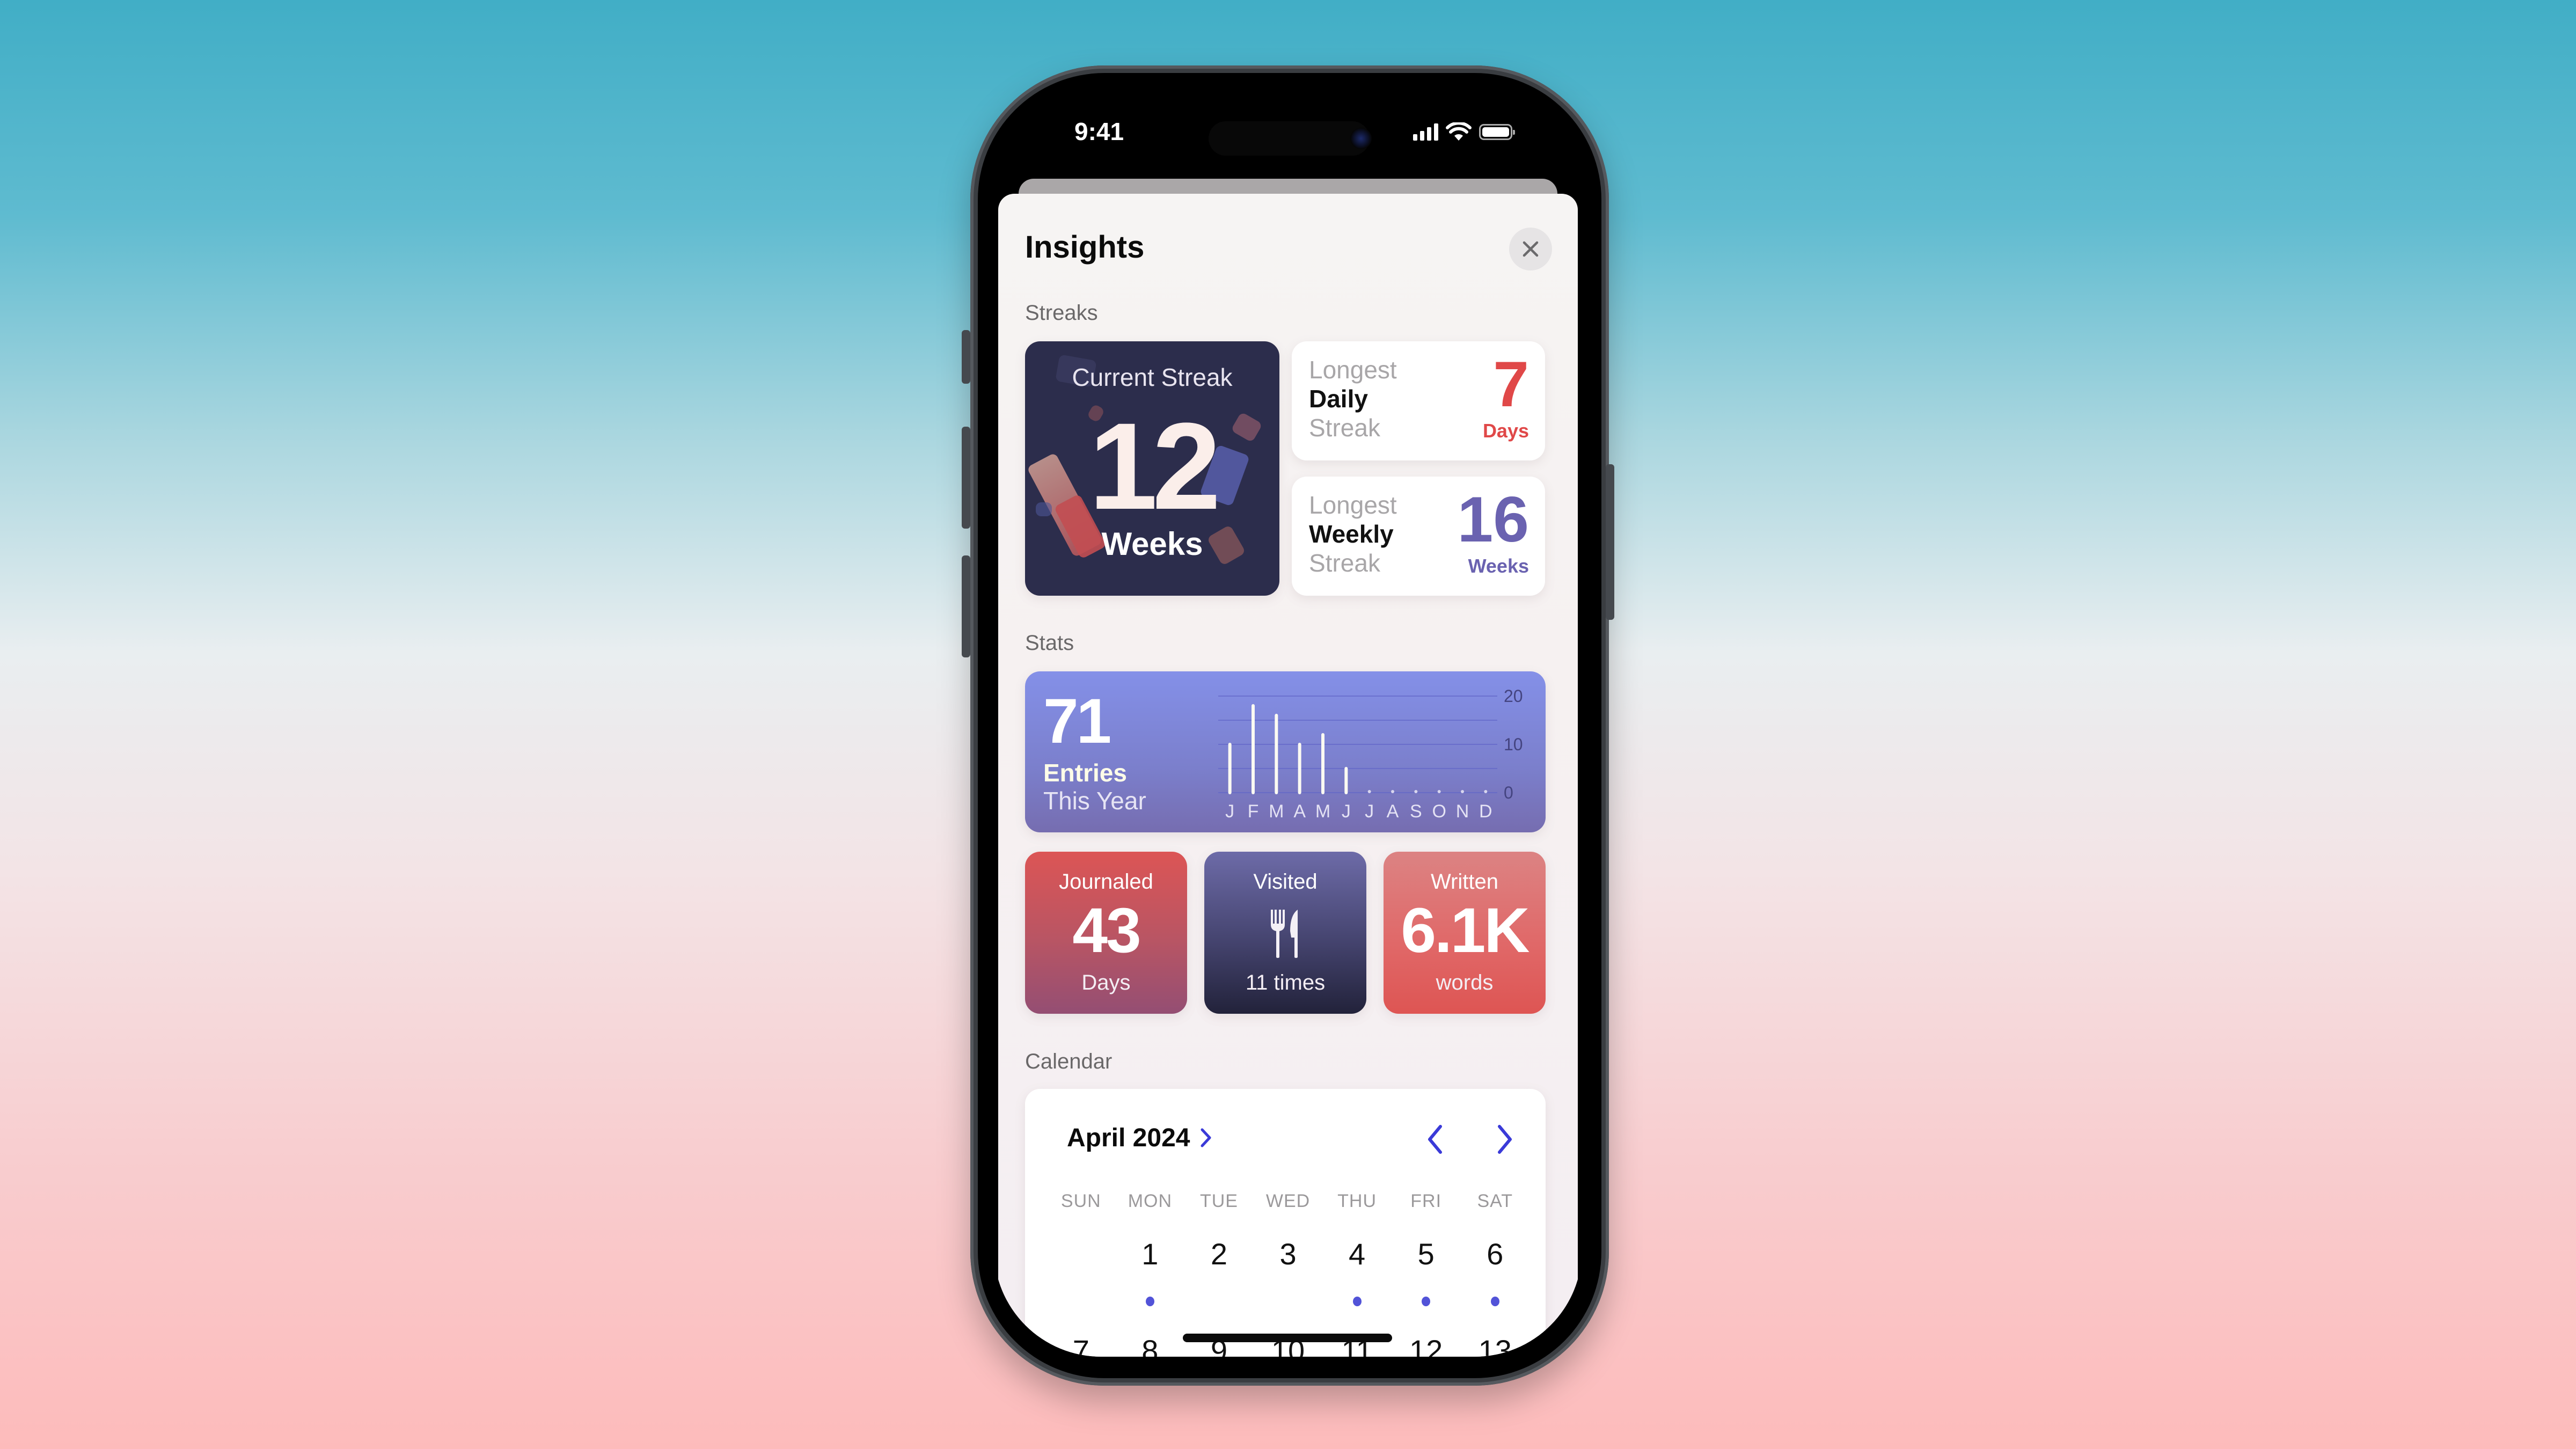  What do you see at coordinates (966, 478) in the screenshot?
I see `volume-up-button` at bounding box center [966, 478].